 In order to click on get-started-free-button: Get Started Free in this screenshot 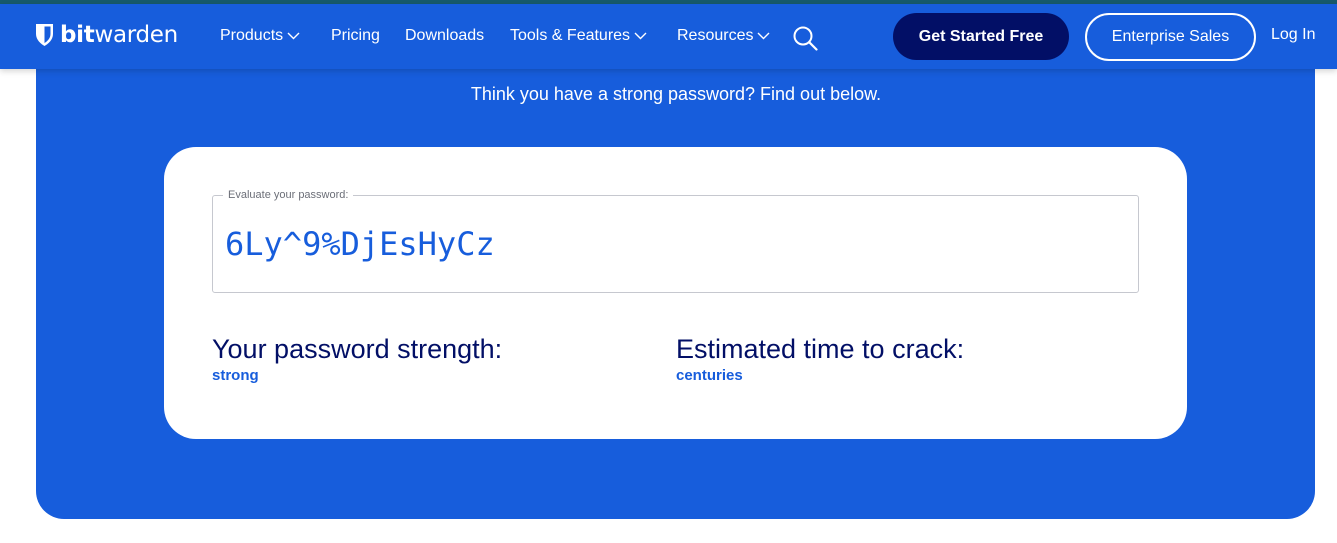, I will do `click(981, 36)`.